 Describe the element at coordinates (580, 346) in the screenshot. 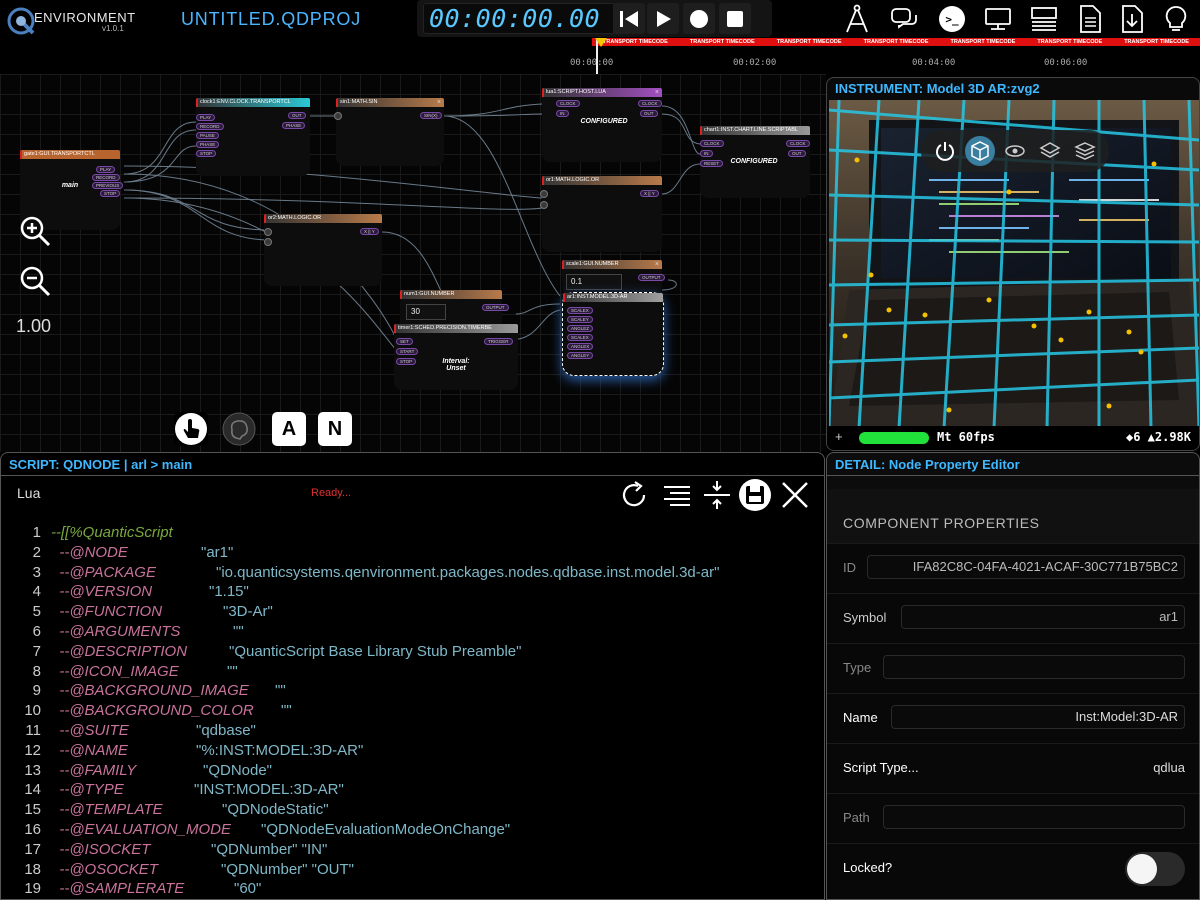

I see `port-in: ANGLEX` at that location.